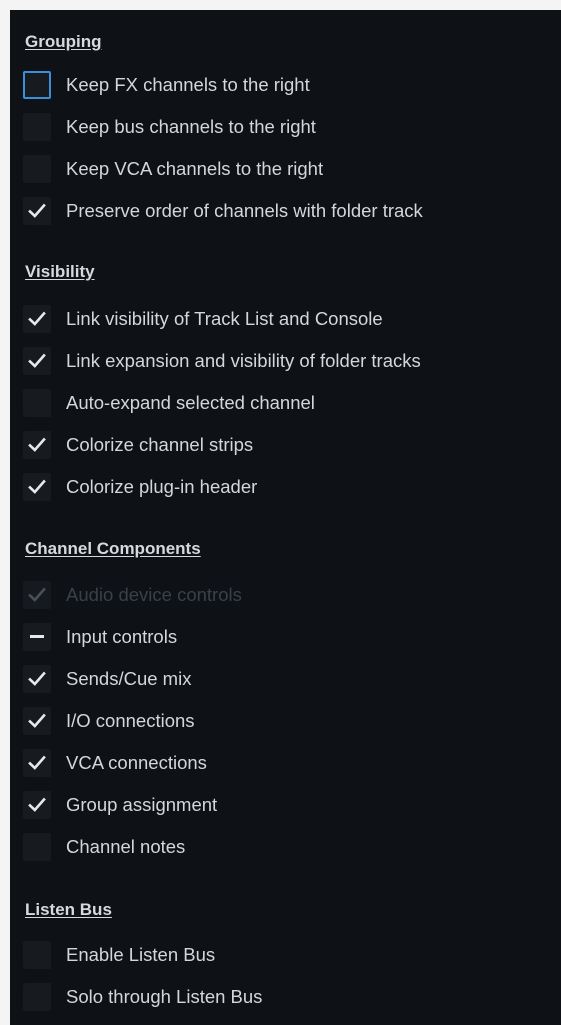 The width and height of the screenshot is (561, 1025). Describe the element at coordinates (285, 595) in the screenshot. I see `audio-device-controls-checkbox: Audio device controls` at that location.